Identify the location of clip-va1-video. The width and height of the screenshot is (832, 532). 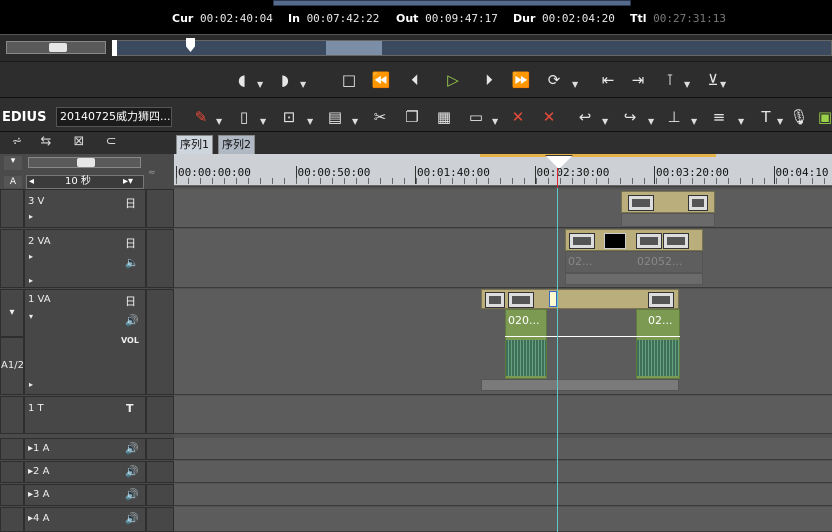
(580, 299).